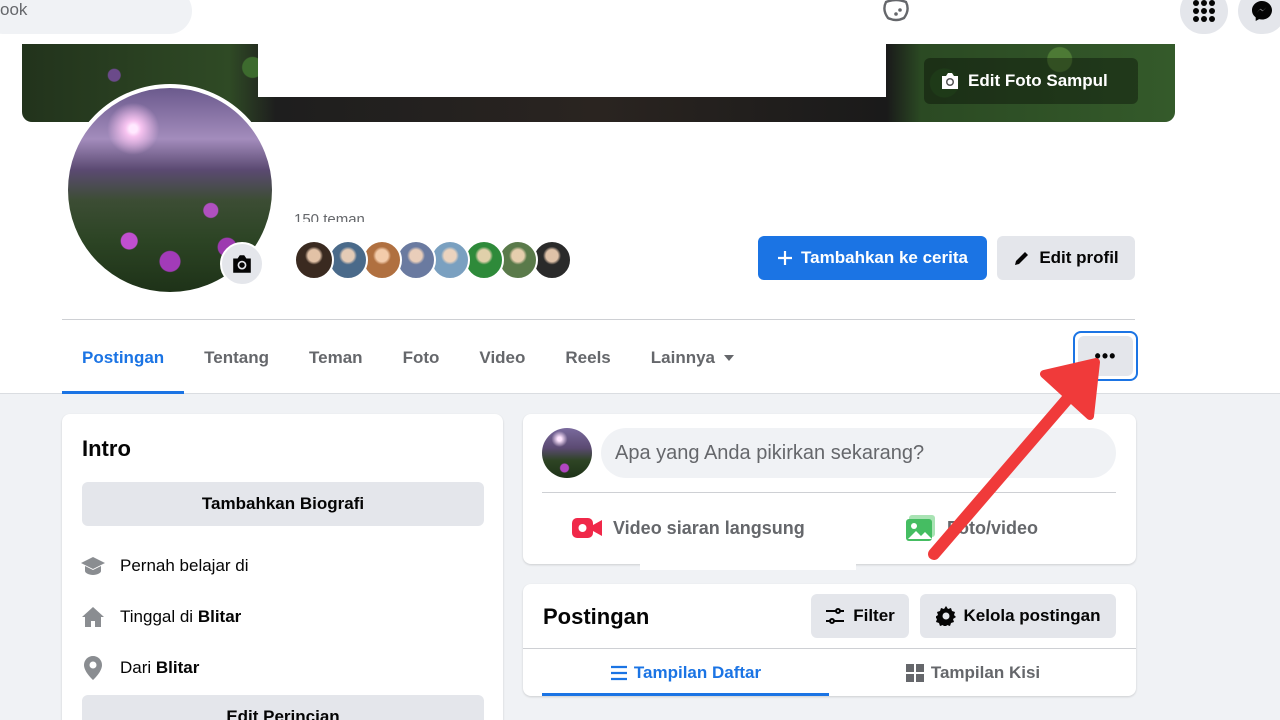 The image size is (1280, 720). Describe the element at coordinates (835, 616) in the screenshot. I see `filter-icon` at that location.